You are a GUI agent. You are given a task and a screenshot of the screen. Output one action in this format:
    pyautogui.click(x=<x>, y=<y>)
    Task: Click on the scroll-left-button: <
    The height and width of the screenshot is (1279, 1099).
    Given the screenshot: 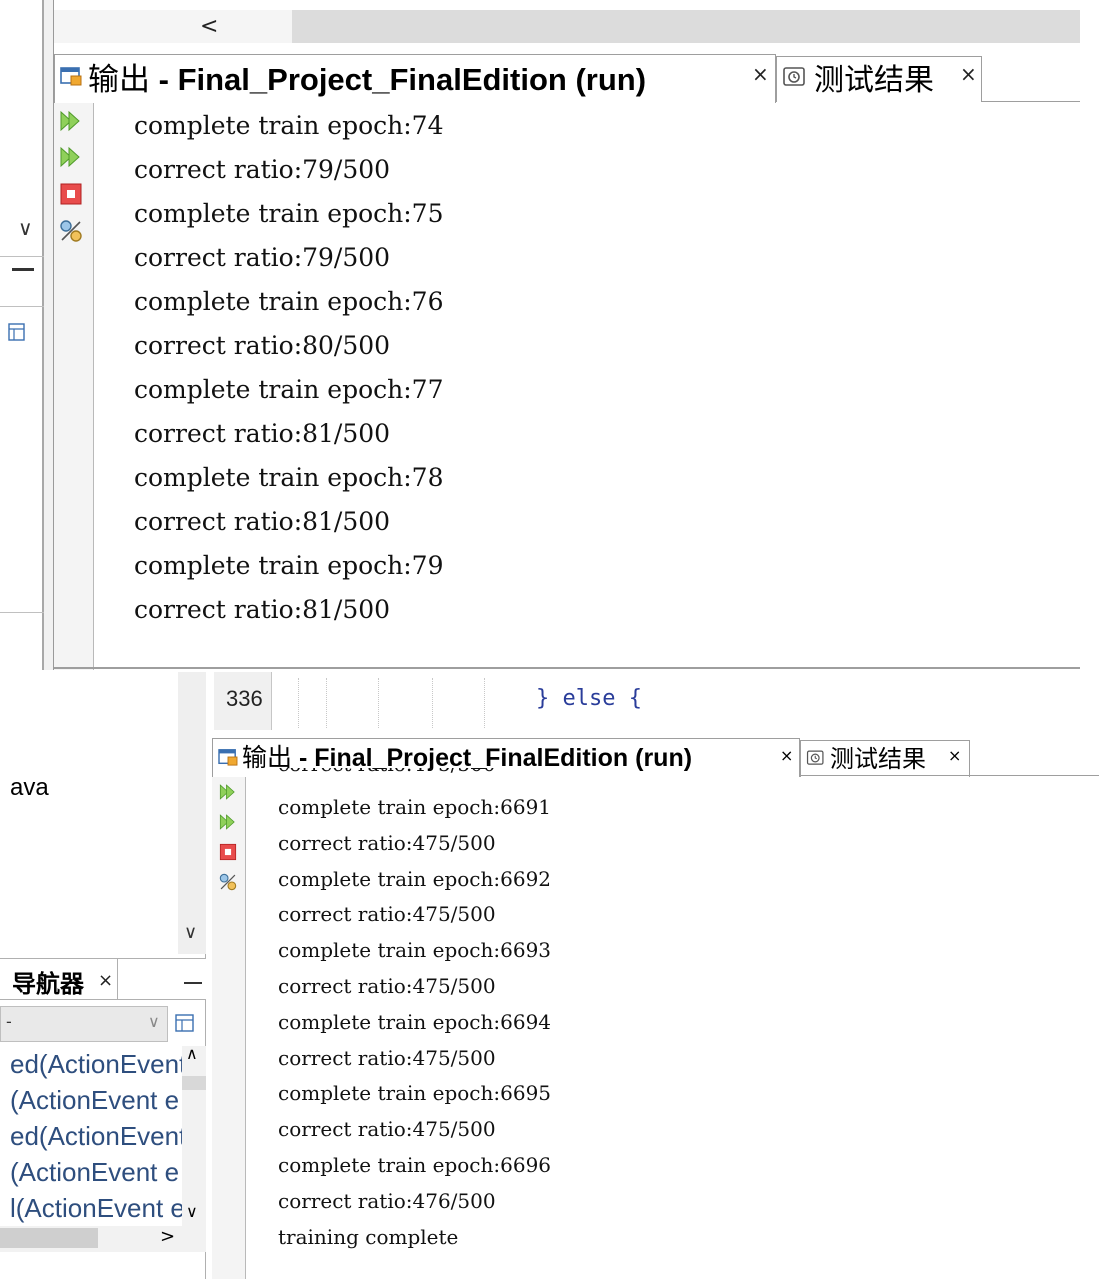 What is the action you would take?
    pyautogui.click(x=240, y=26)
    